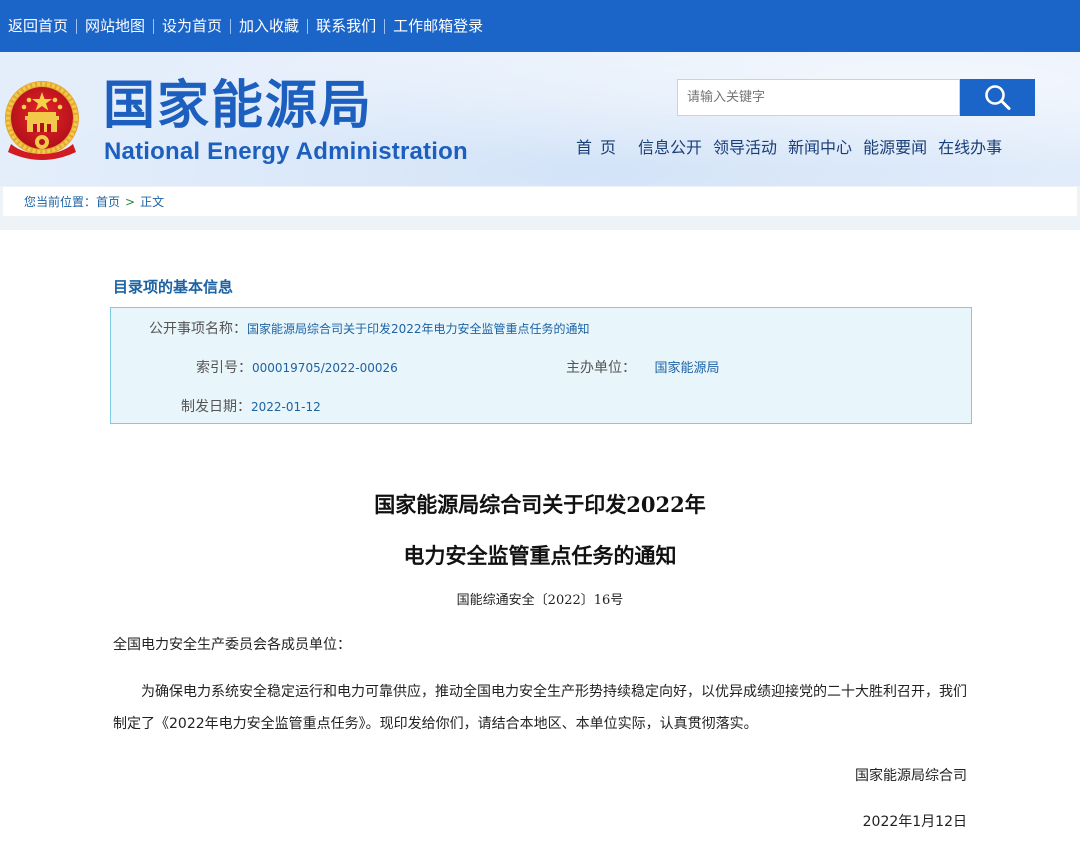 Image resolution: width=1080 pixels, height=846 pixels. I want to click on info-index-value: 000019705/2022-00026, so click(325, 368).